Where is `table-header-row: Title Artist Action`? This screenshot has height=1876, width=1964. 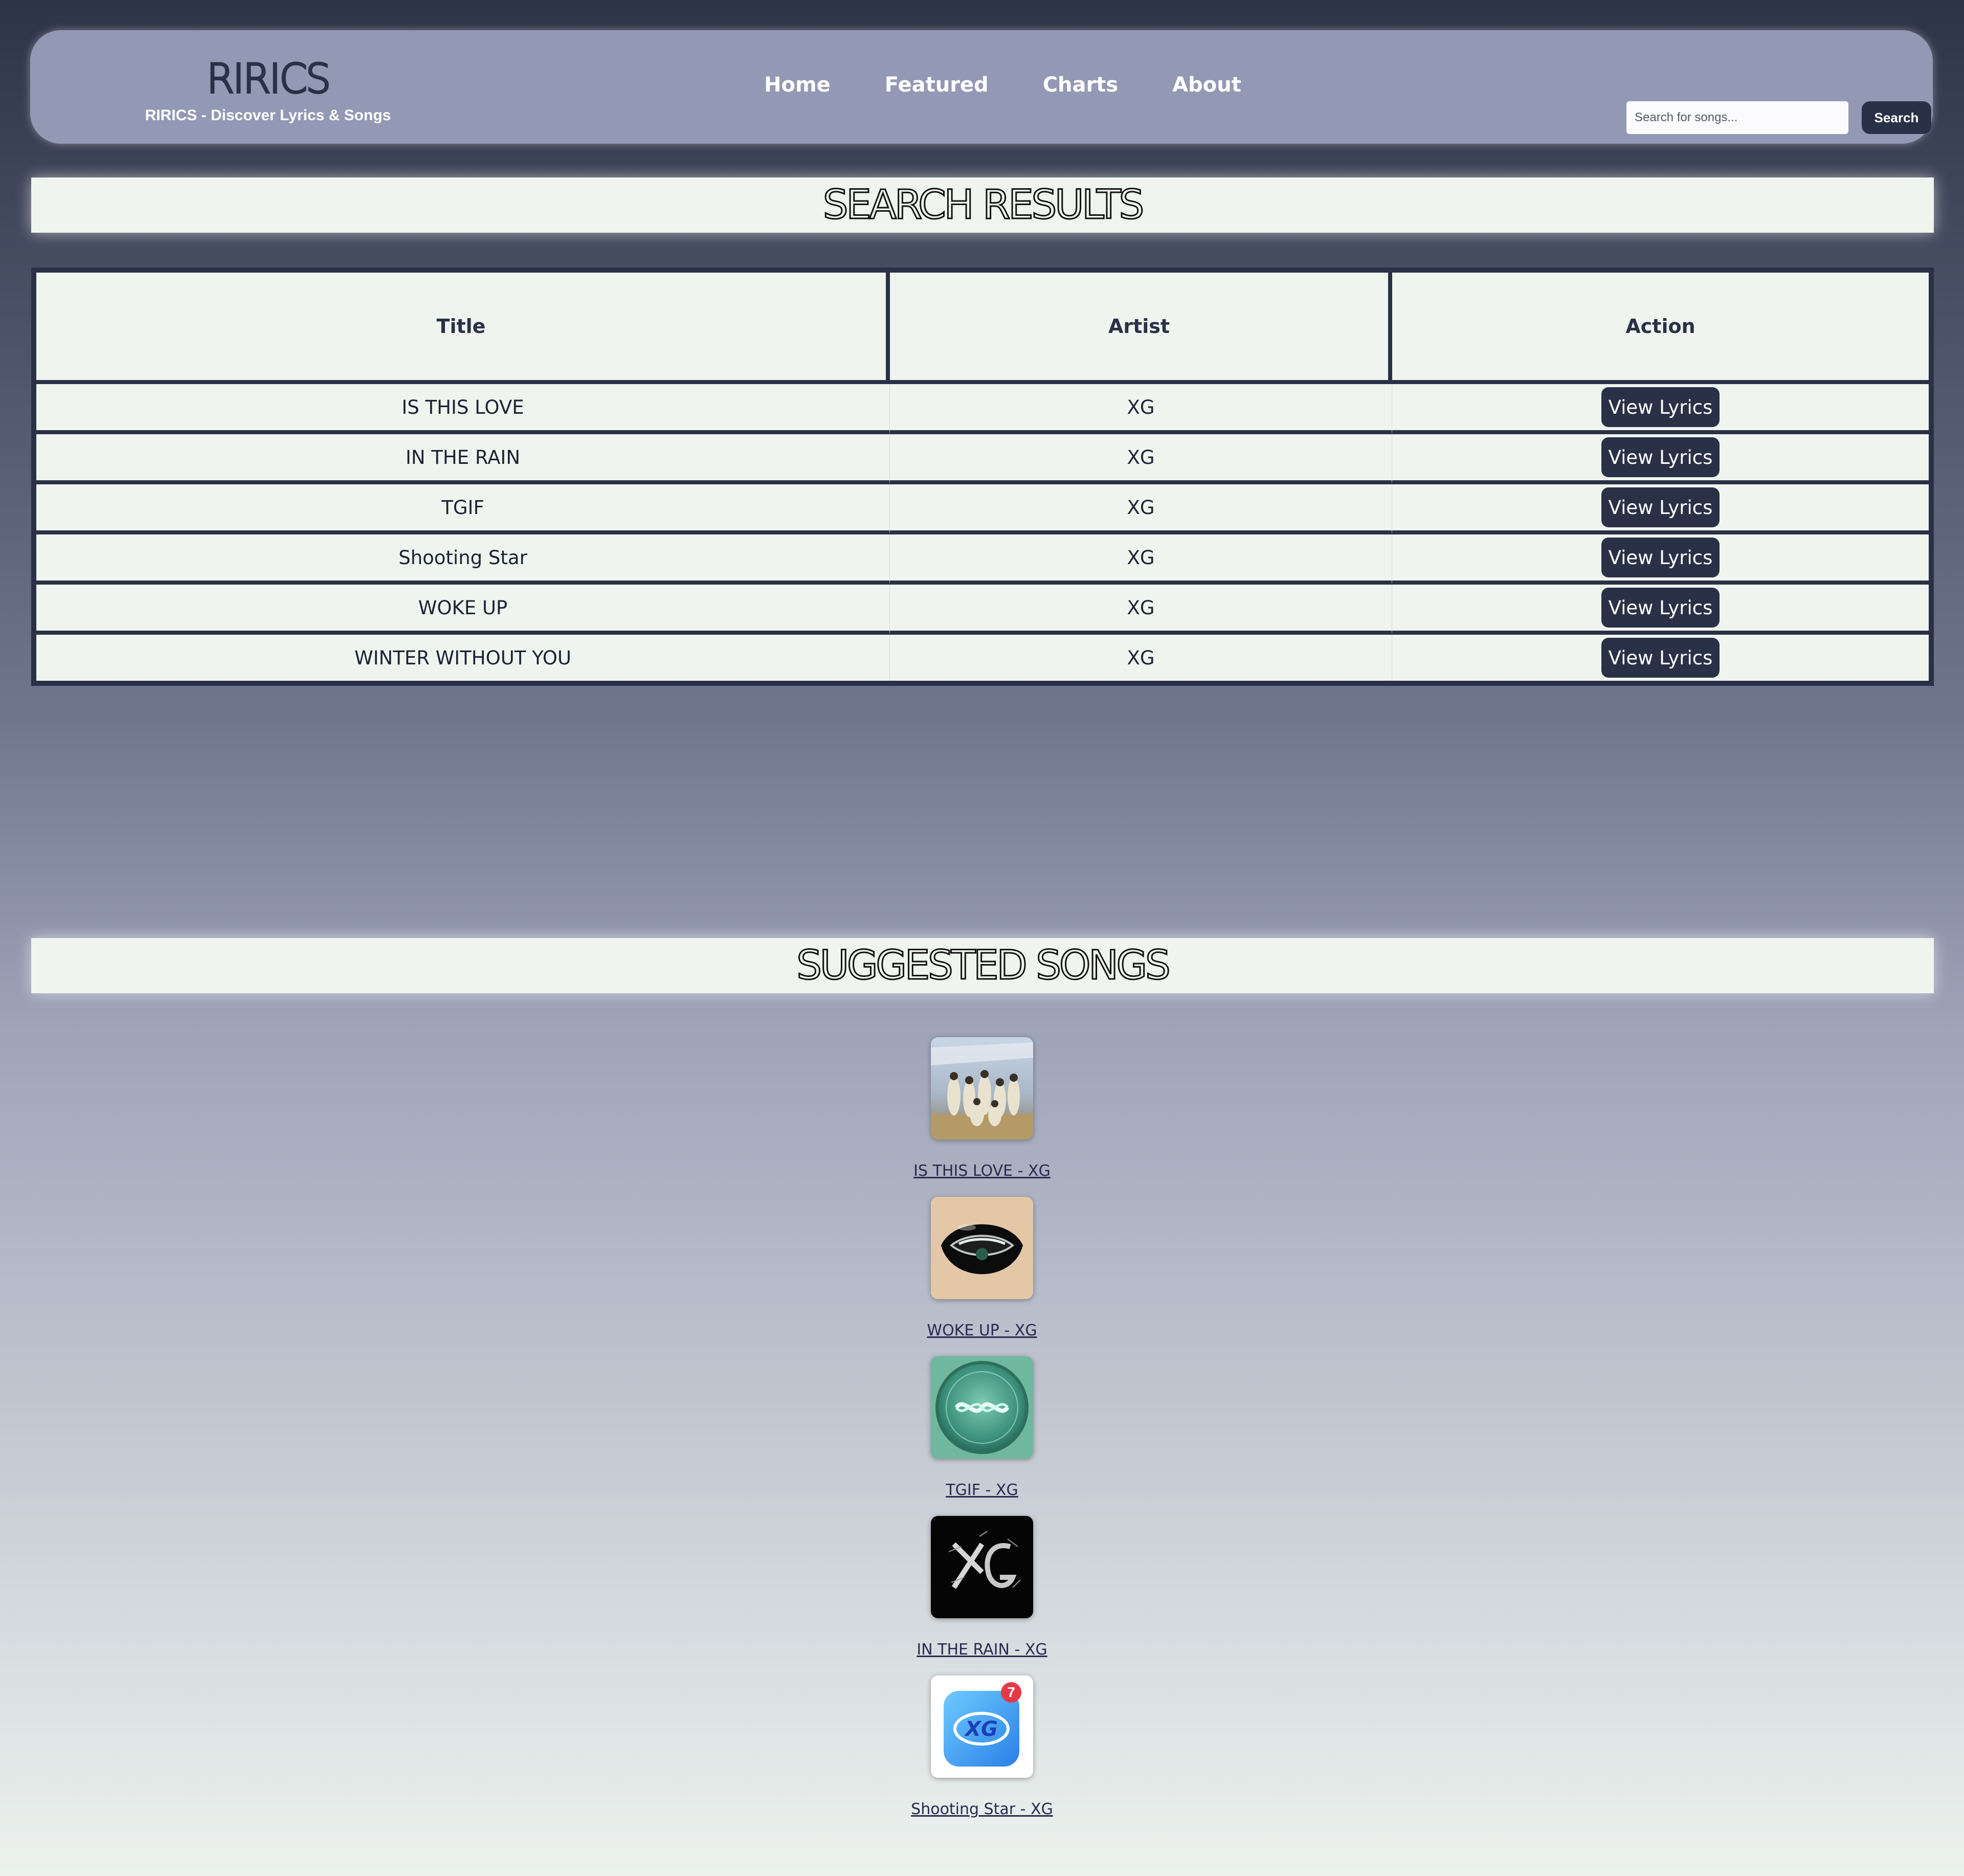
table-header-row: Title Artist Action is located at coordinates (982, 328).